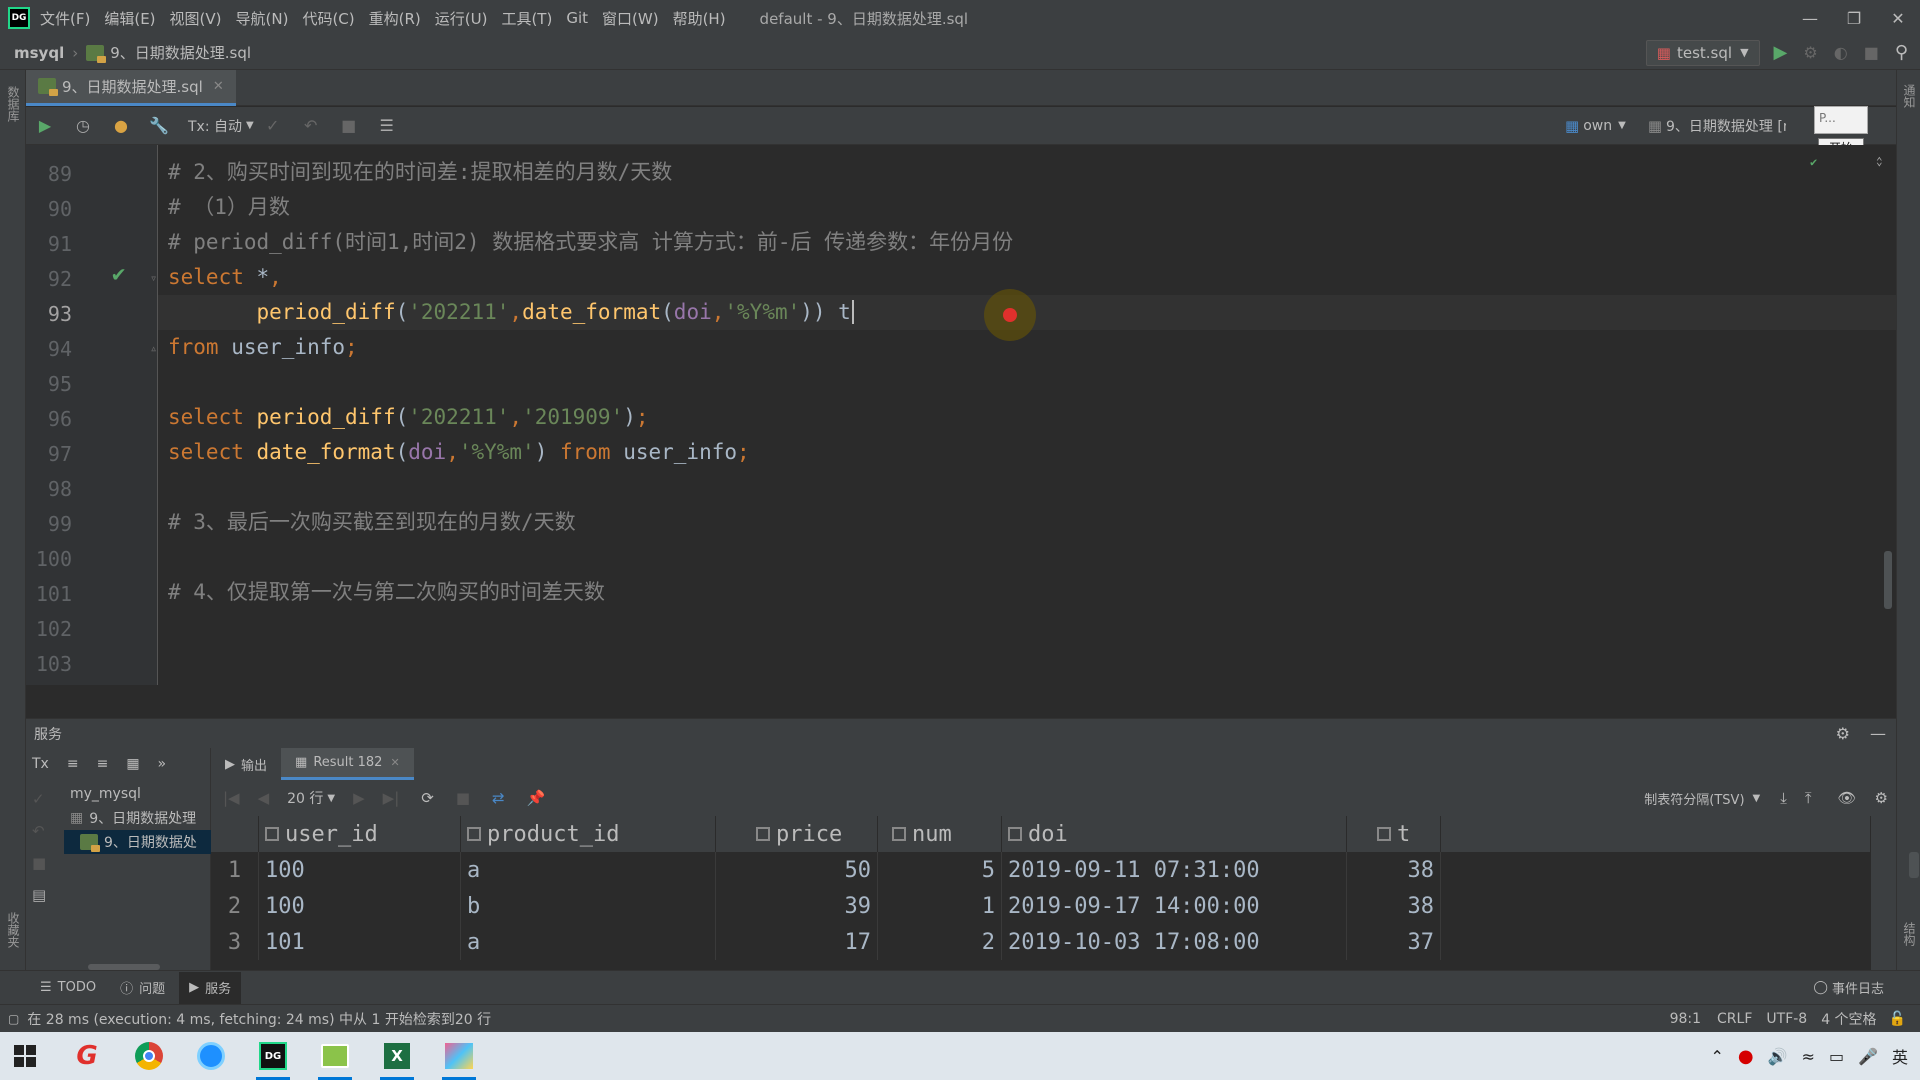  Describe the element at coordinates (328, 18) in the screenshot. I see `menu-code: 代码(C)` at that location.